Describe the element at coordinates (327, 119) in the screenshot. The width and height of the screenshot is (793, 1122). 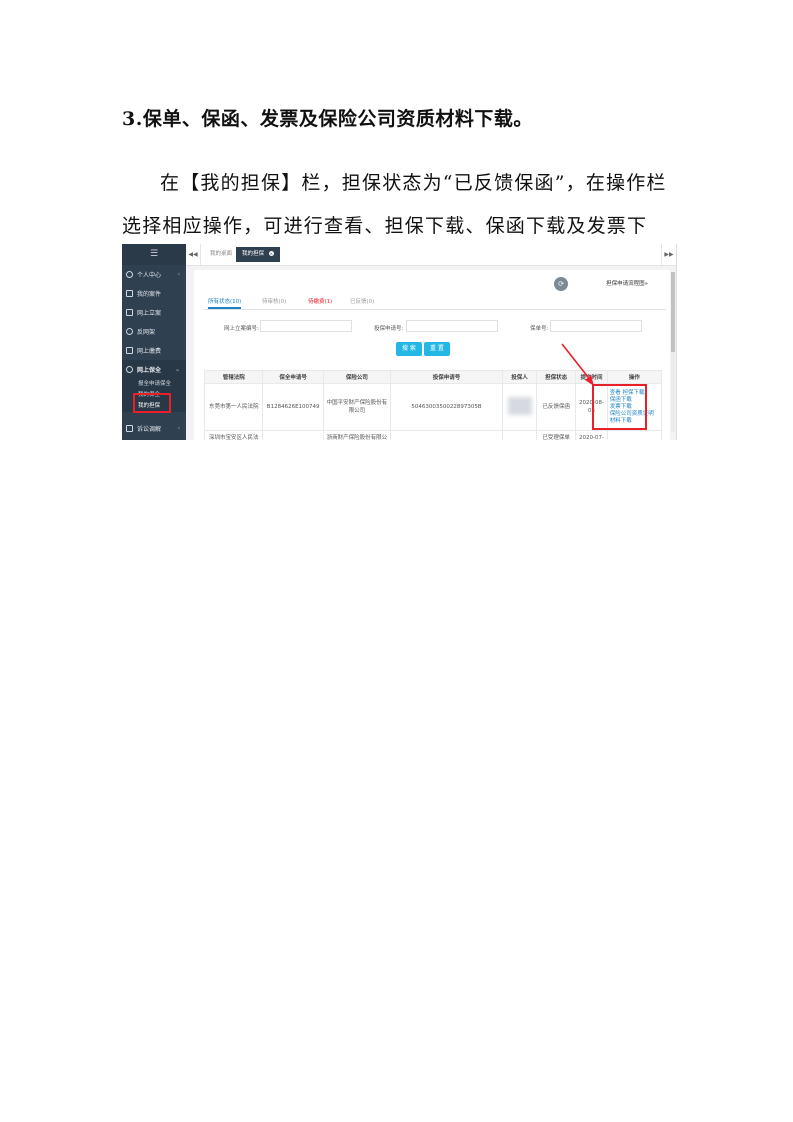
I see `section-heading: 3.保单、保函、发票及保险公司资质材料下载。` at that location.